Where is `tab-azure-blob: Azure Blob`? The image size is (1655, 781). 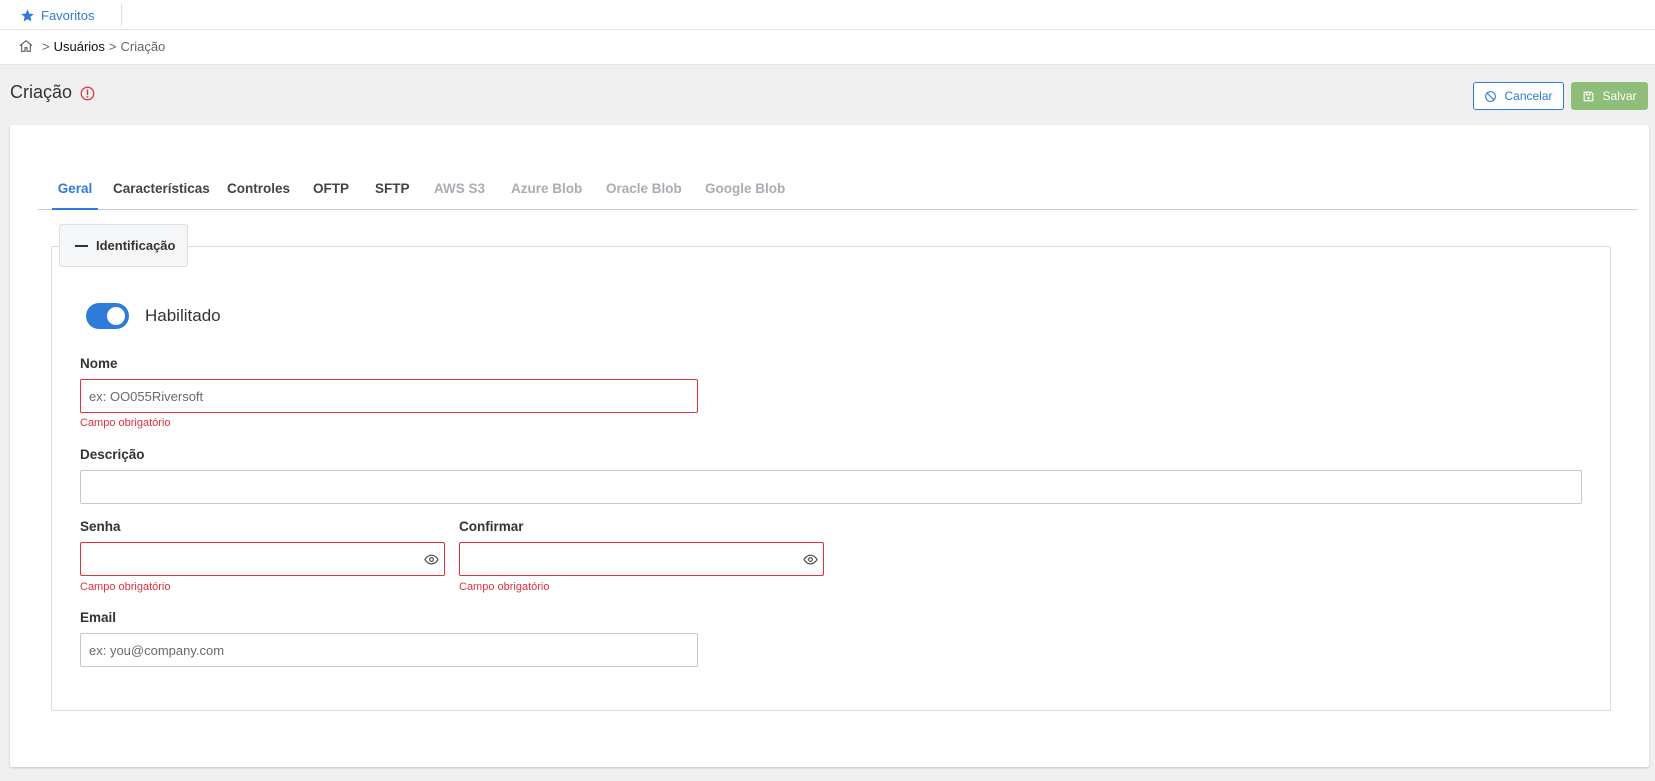 tab-azure-blob: Azure Blob is located at coordinates (547, 188).